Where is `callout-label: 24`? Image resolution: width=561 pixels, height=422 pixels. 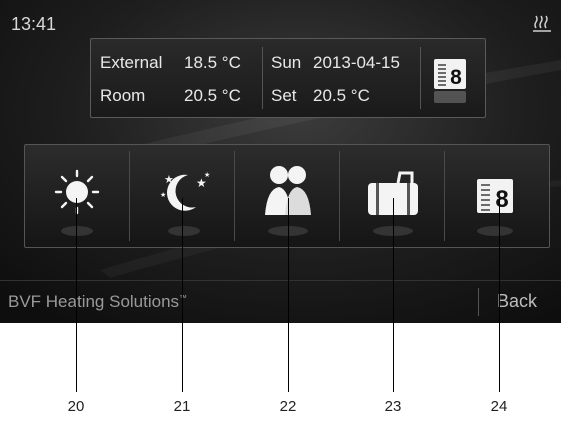 callout-label: 24 is located at coordinates (499, 406).